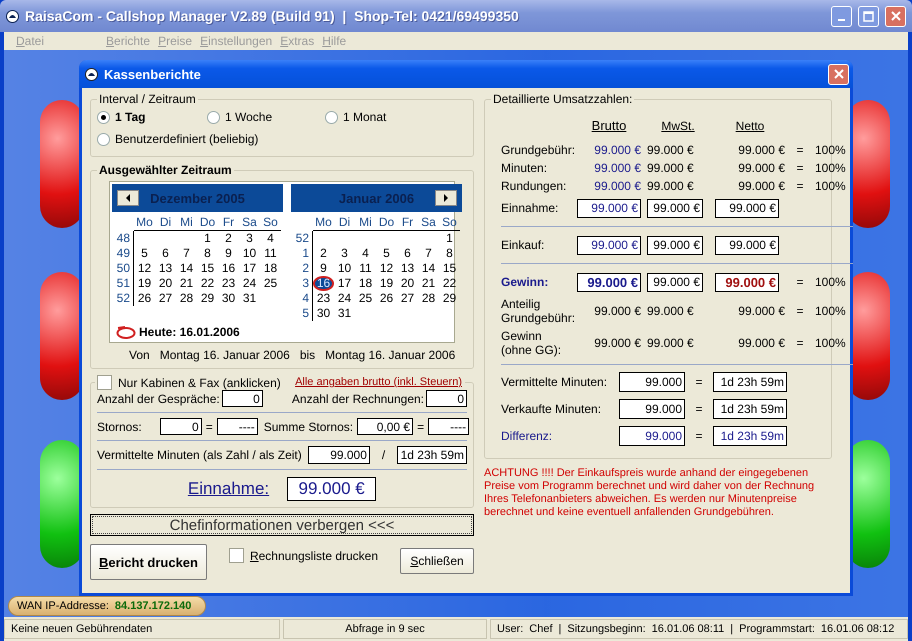 This screenshot has height=641, width=912. What do you see at coordinates (385, 117) in the screenshot?
I see `radio-button: 1 Monat` at bounding box center [385, 117].